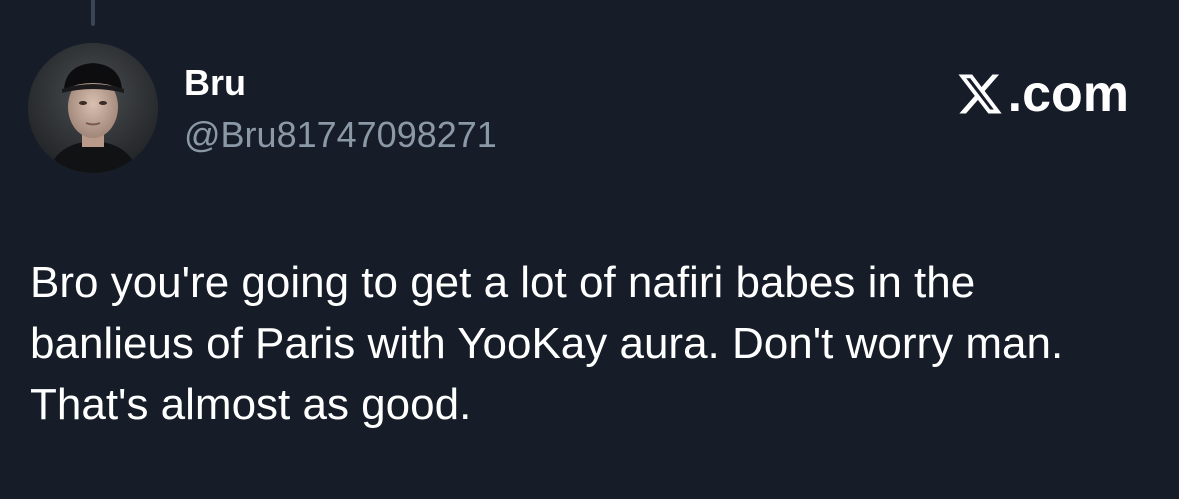  What do you see at coordinates (980, 94) in the screenshot?
I see `x-logo-icon` at bounding box center [980, 94].